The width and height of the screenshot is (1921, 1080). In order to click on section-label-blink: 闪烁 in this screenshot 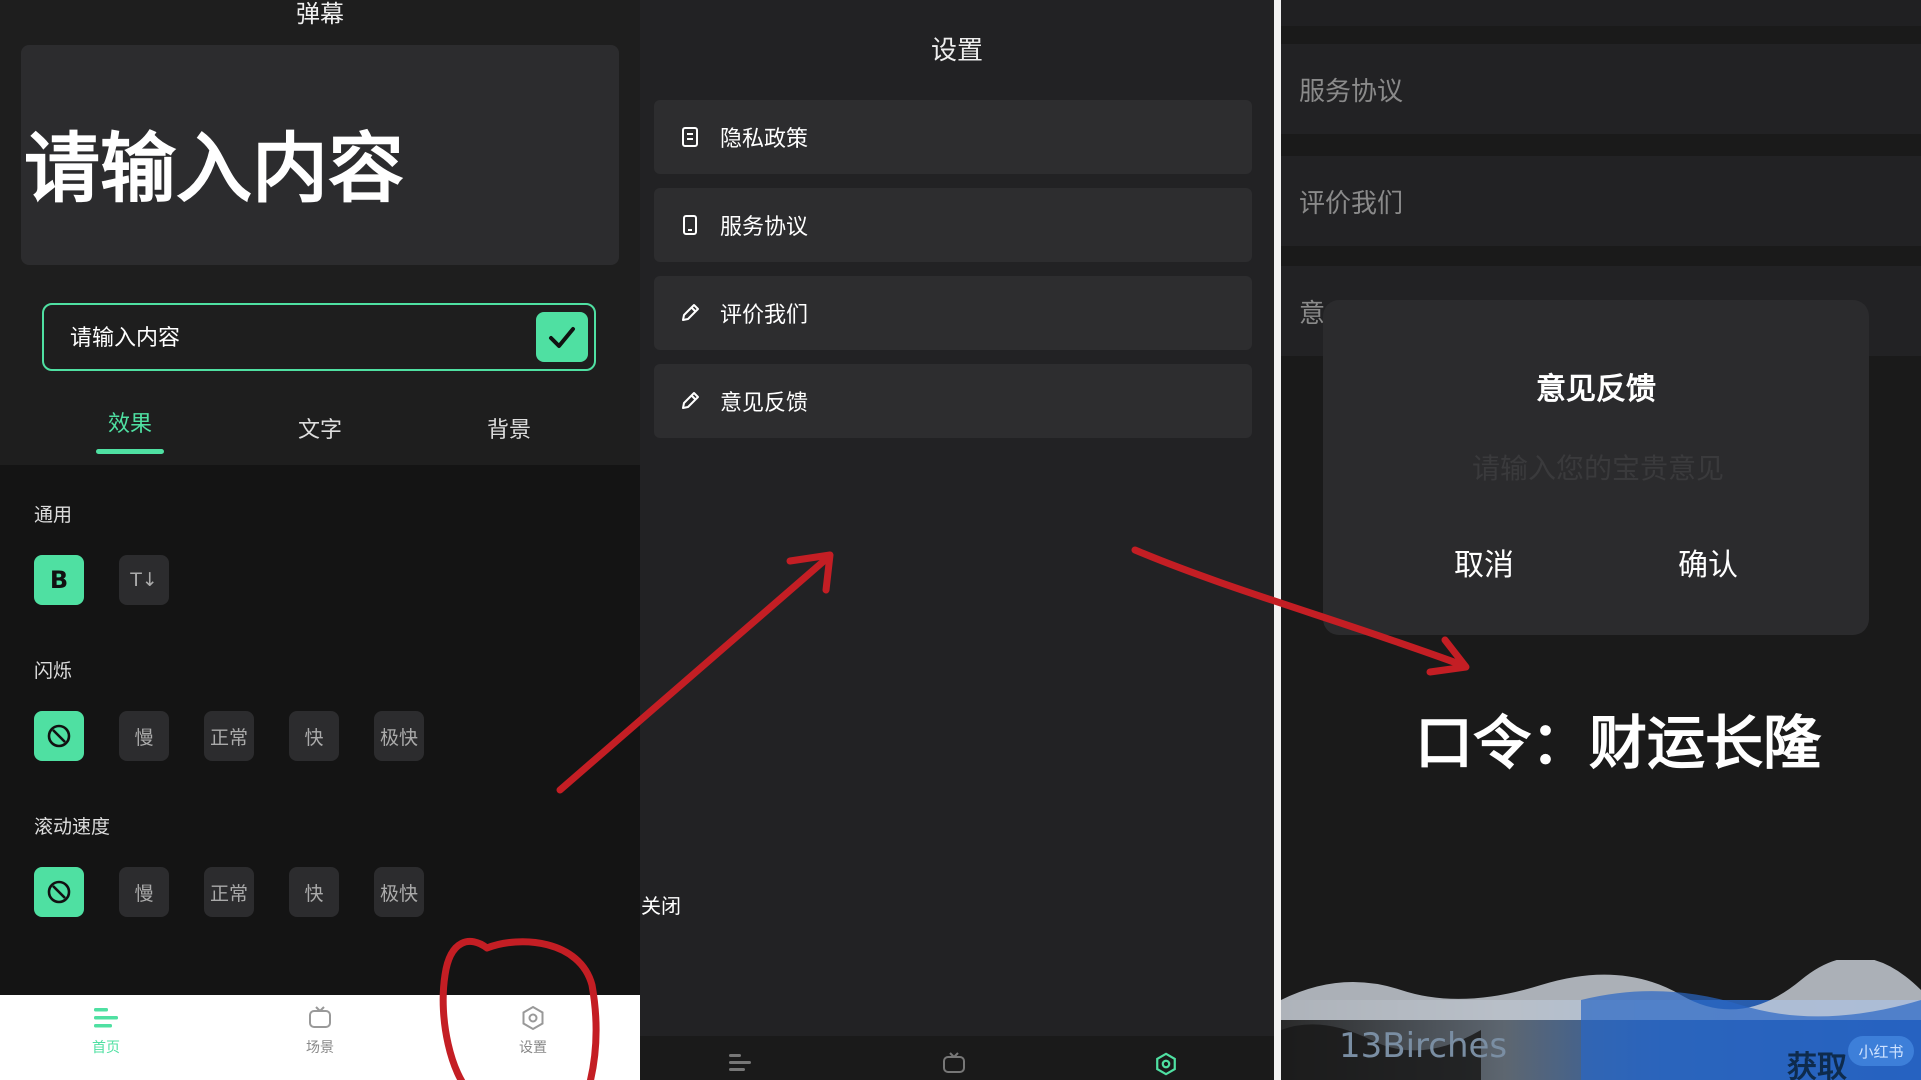, I will do `click(53, 671)`.